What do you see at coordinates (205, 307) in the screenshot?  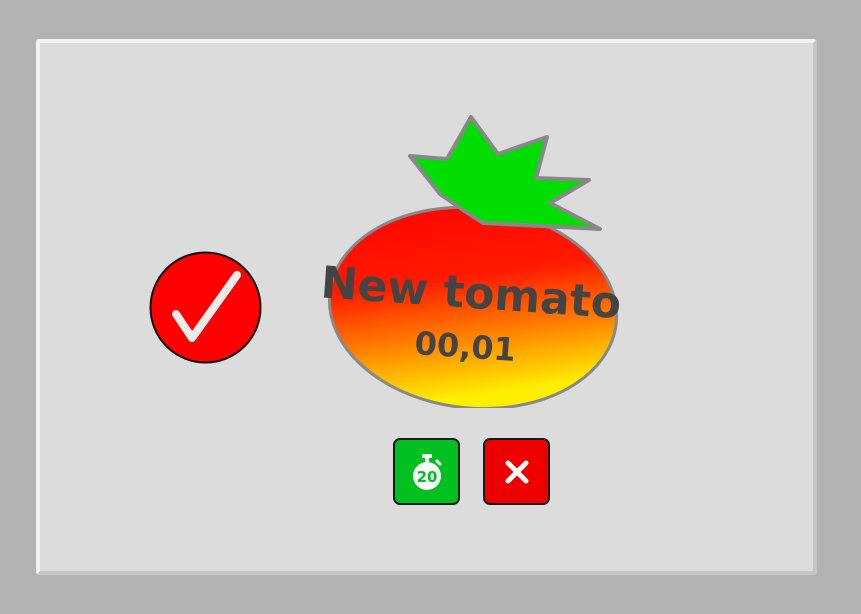 I see `confirm-button` at bounding box center [205, 307].